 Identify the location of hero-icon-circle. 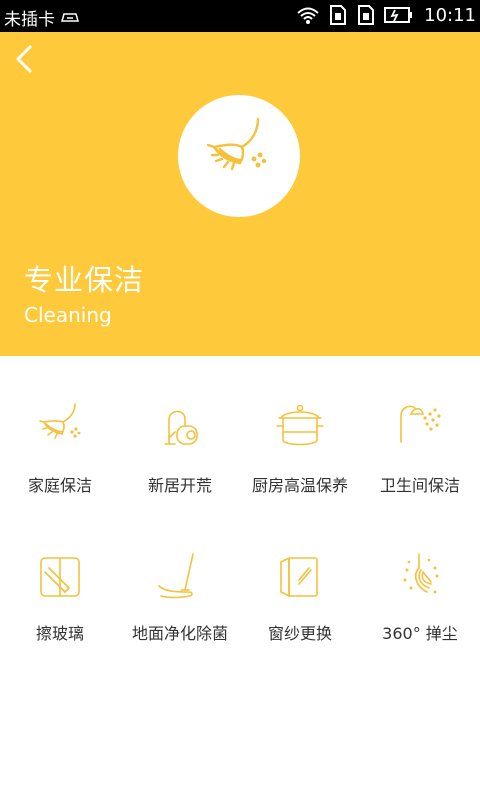
(239, 156).